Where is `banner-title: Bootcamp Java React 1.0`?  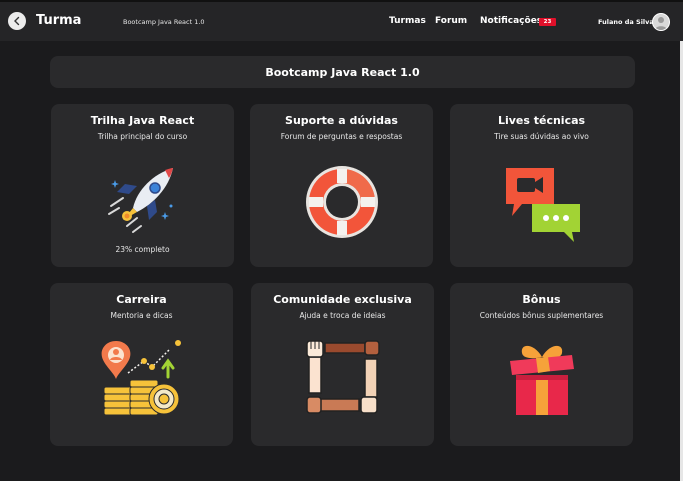 banner-title: Bootcamp Java React 1.0 is located at coordinates (342, 72).